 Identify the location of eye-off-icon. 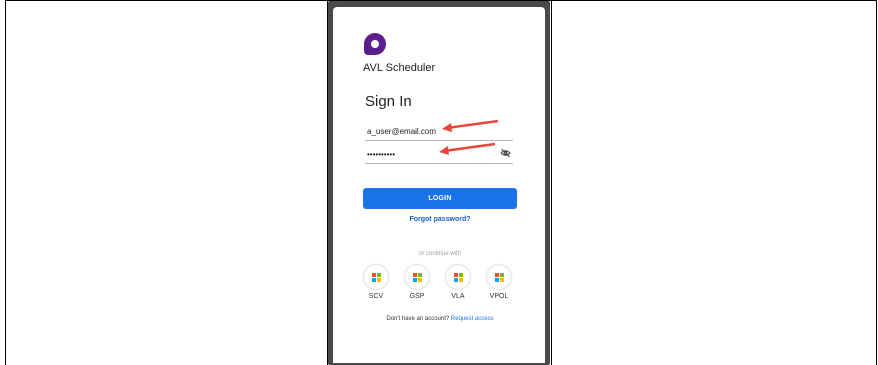
(505, 153).